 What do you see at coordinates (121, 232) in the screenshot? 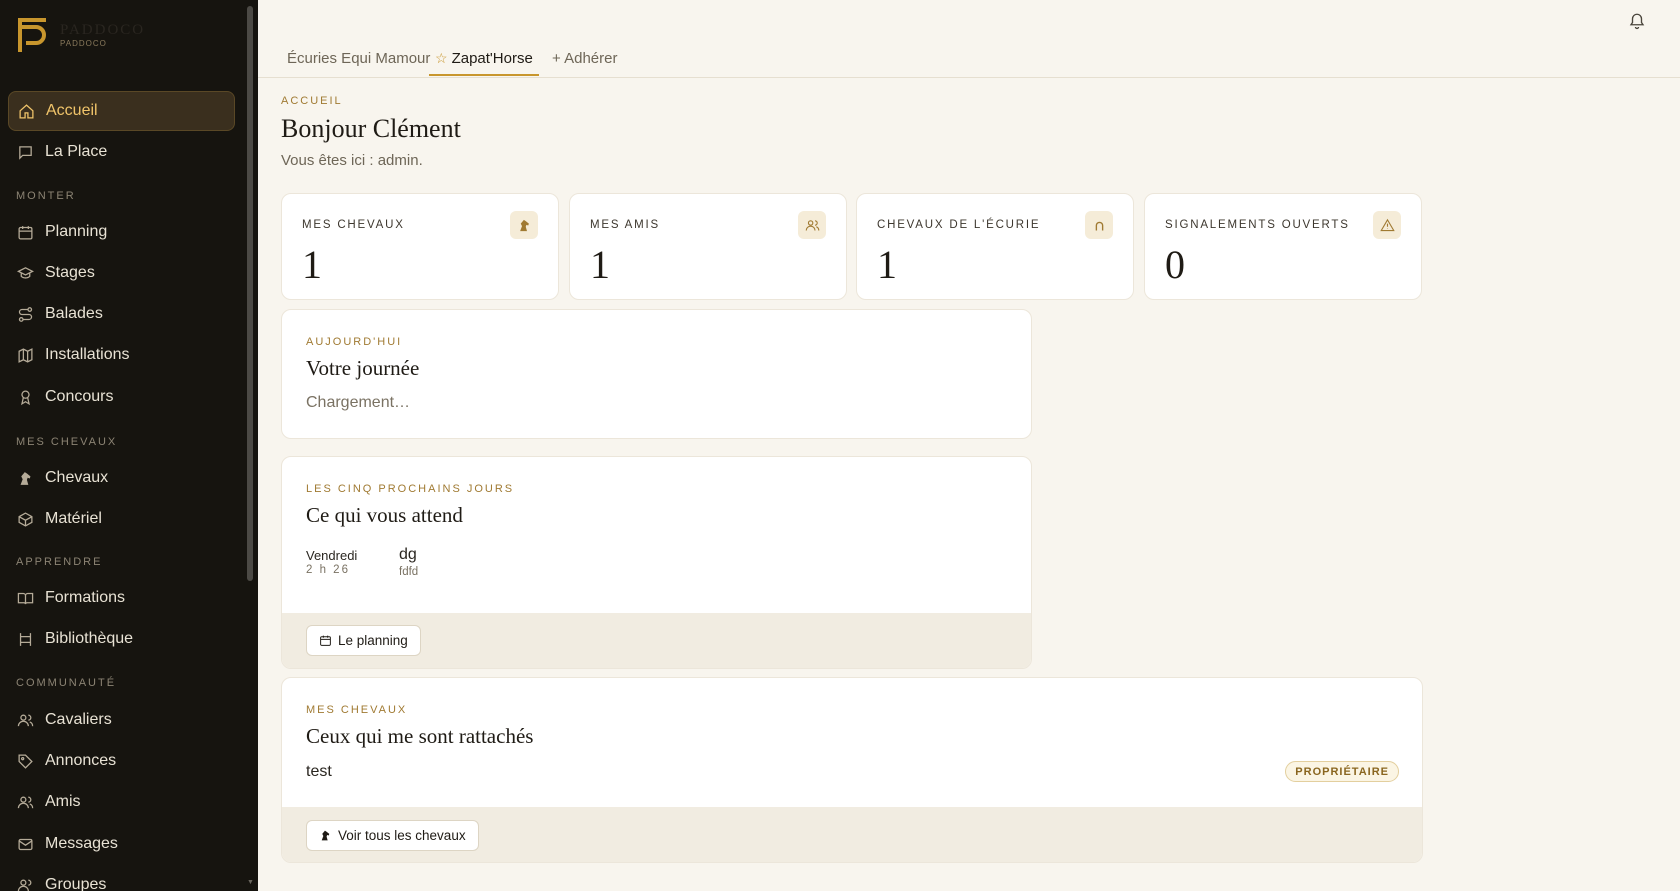
I see `sidebar-item-planning: Planning` at bounding box center [121, 232].